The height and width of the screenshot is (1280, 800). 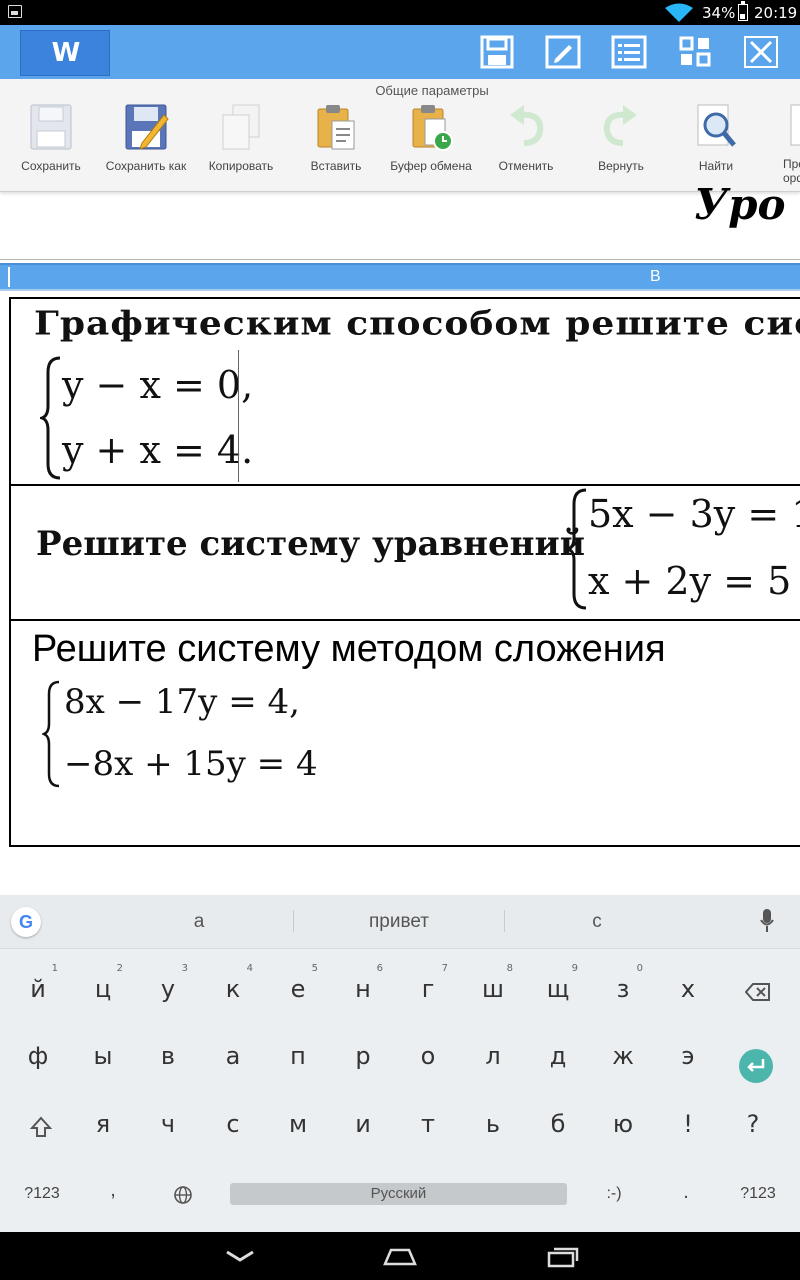 What do you see at coordinates (629, 52) in the screenshot?
I see `list-toolbar-button` at bounding box center [629, 52].